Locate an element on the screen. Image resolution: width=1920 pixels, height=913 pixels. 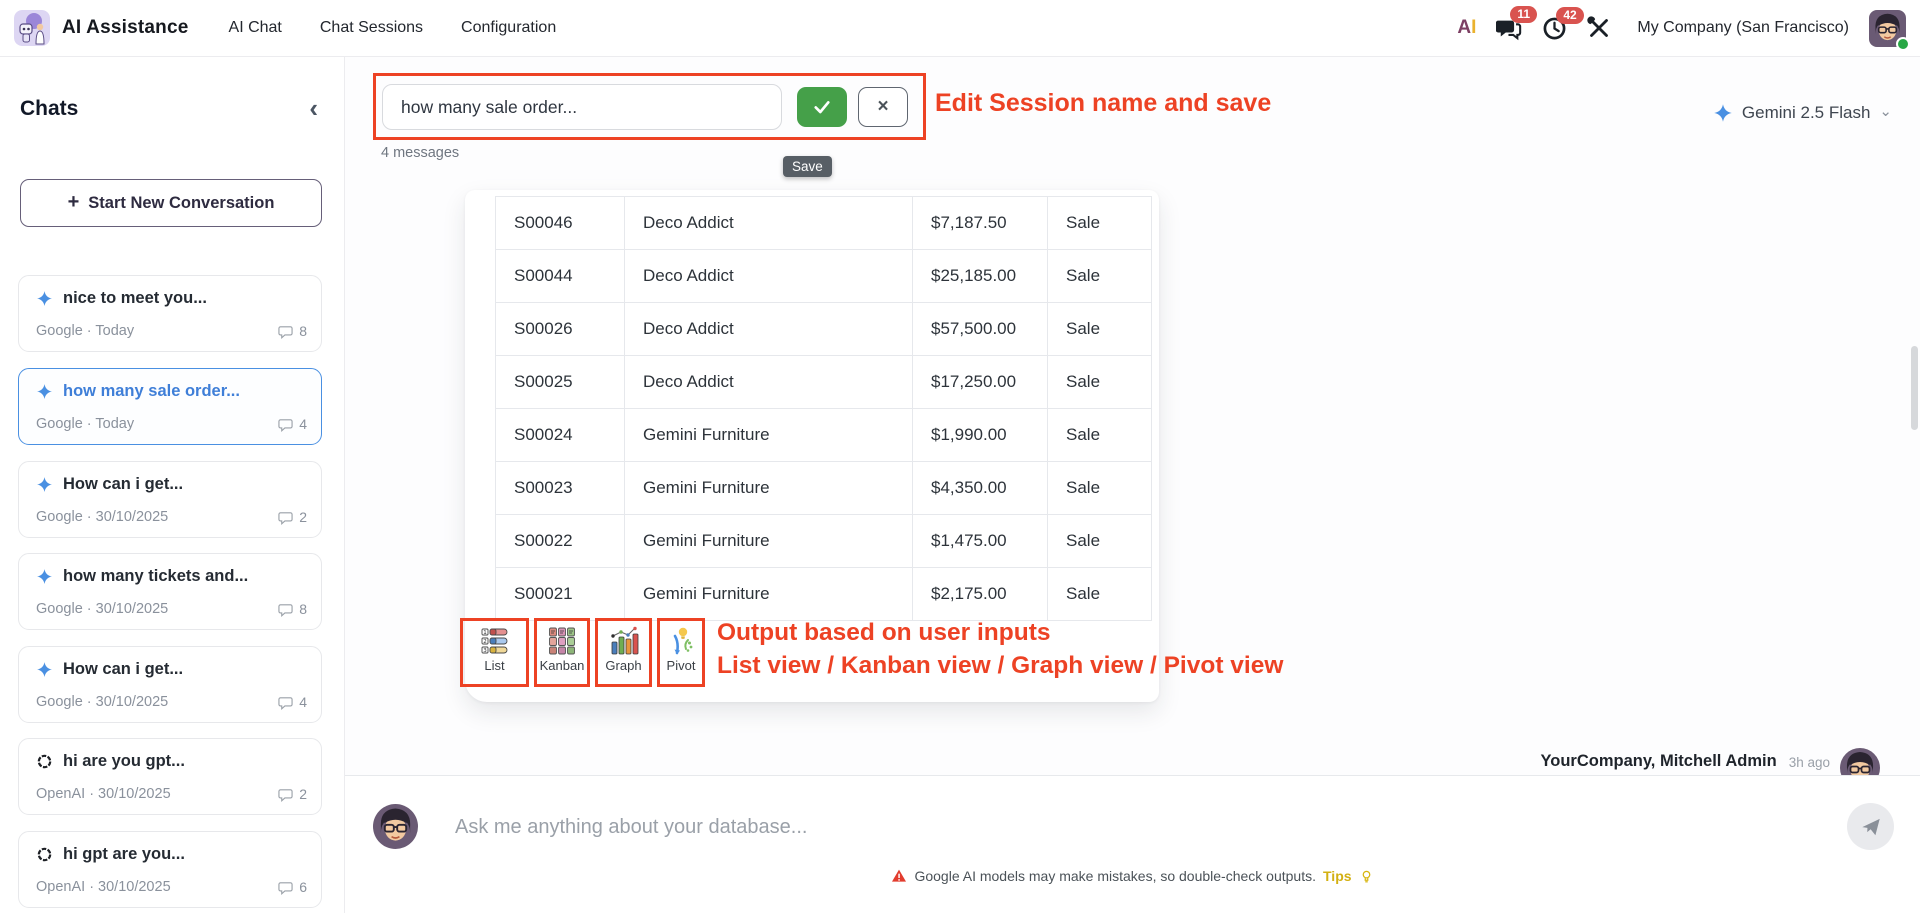
svg-text: 3 is located at coordinates (485, 651).